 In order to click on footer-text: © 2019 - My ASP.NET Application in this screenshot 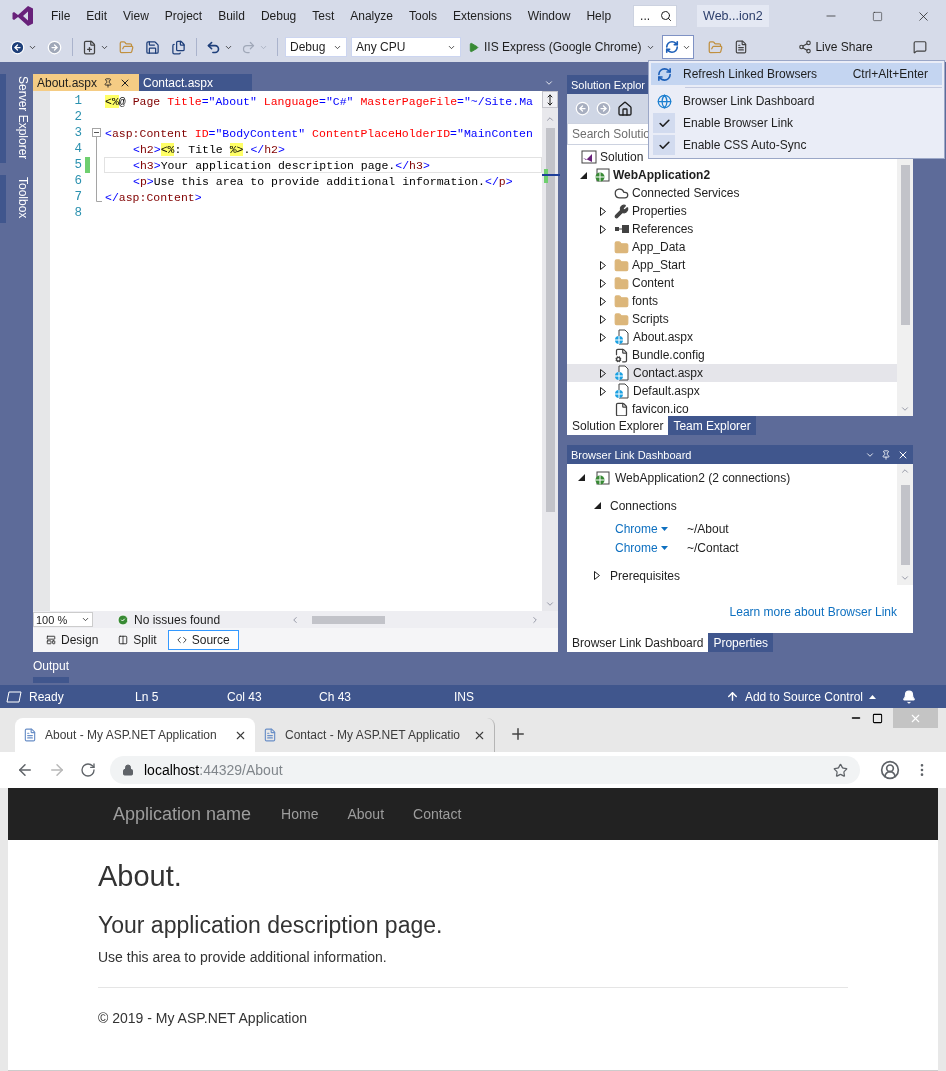, I will do `click(203, 1018)`.